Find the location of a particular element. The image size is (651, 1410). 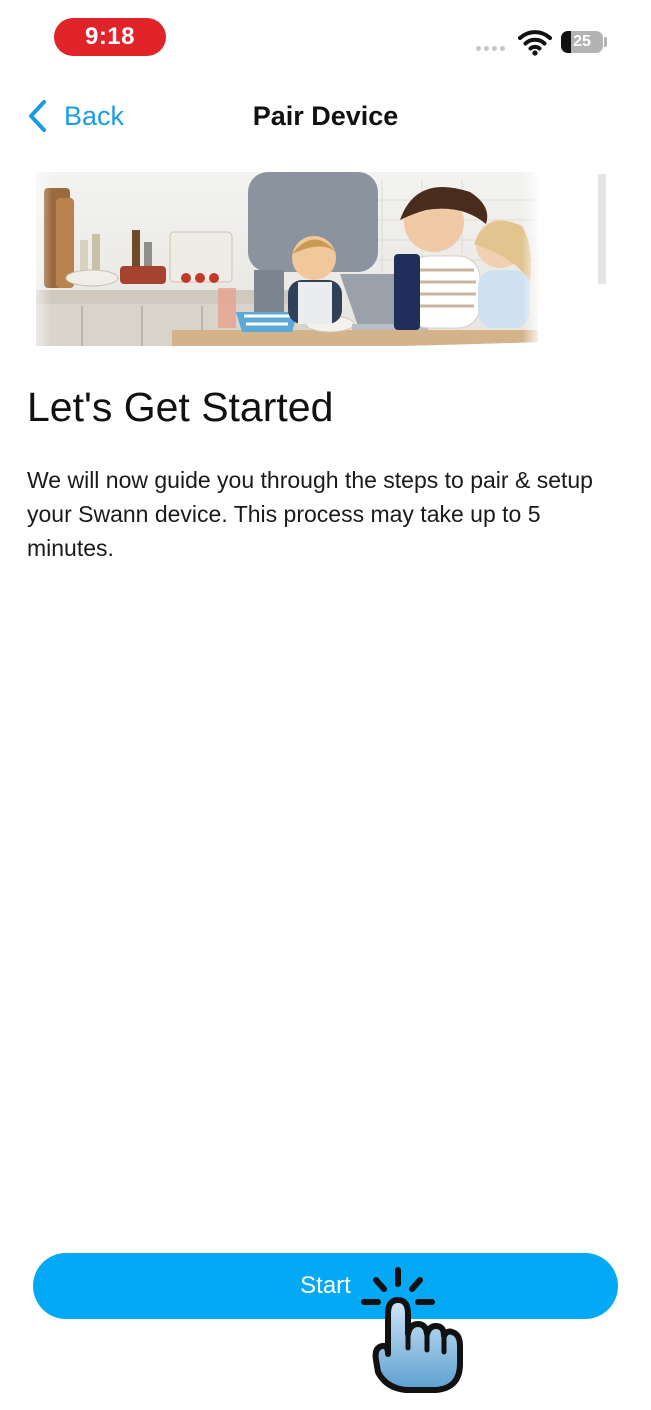

page-heading: Let's Get Started is located at coordinates (180, 407).